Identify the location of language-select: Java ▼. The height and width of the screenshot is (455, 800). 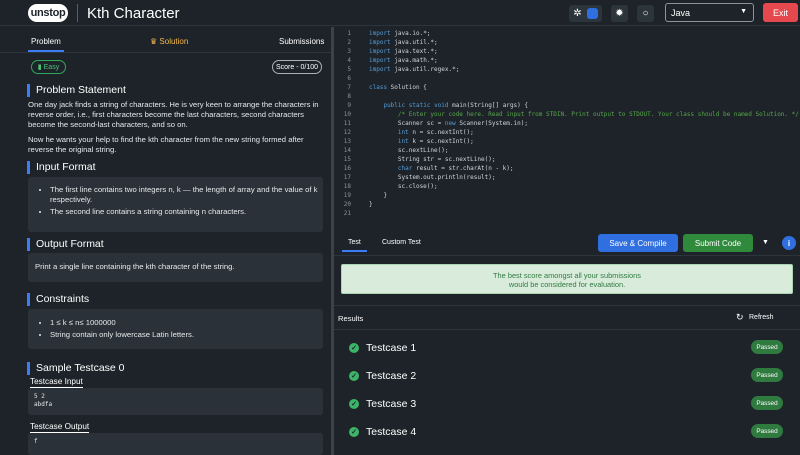
(709, 12).